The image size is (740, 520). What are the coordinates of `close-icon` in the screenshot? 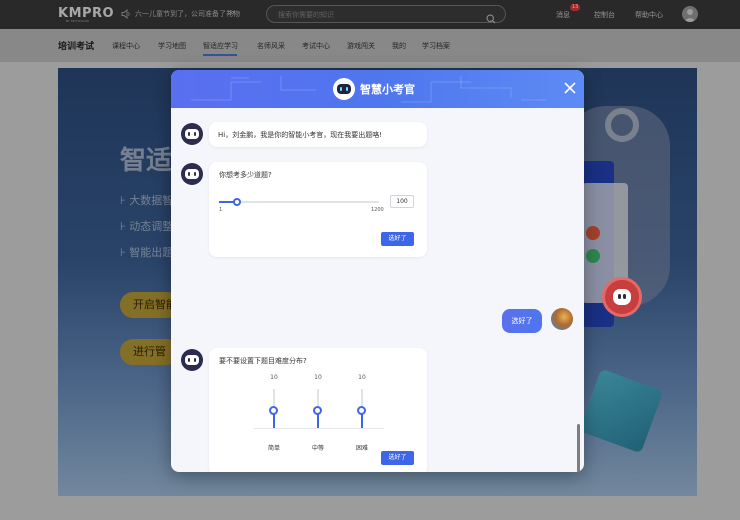 It's located at (570, 88).